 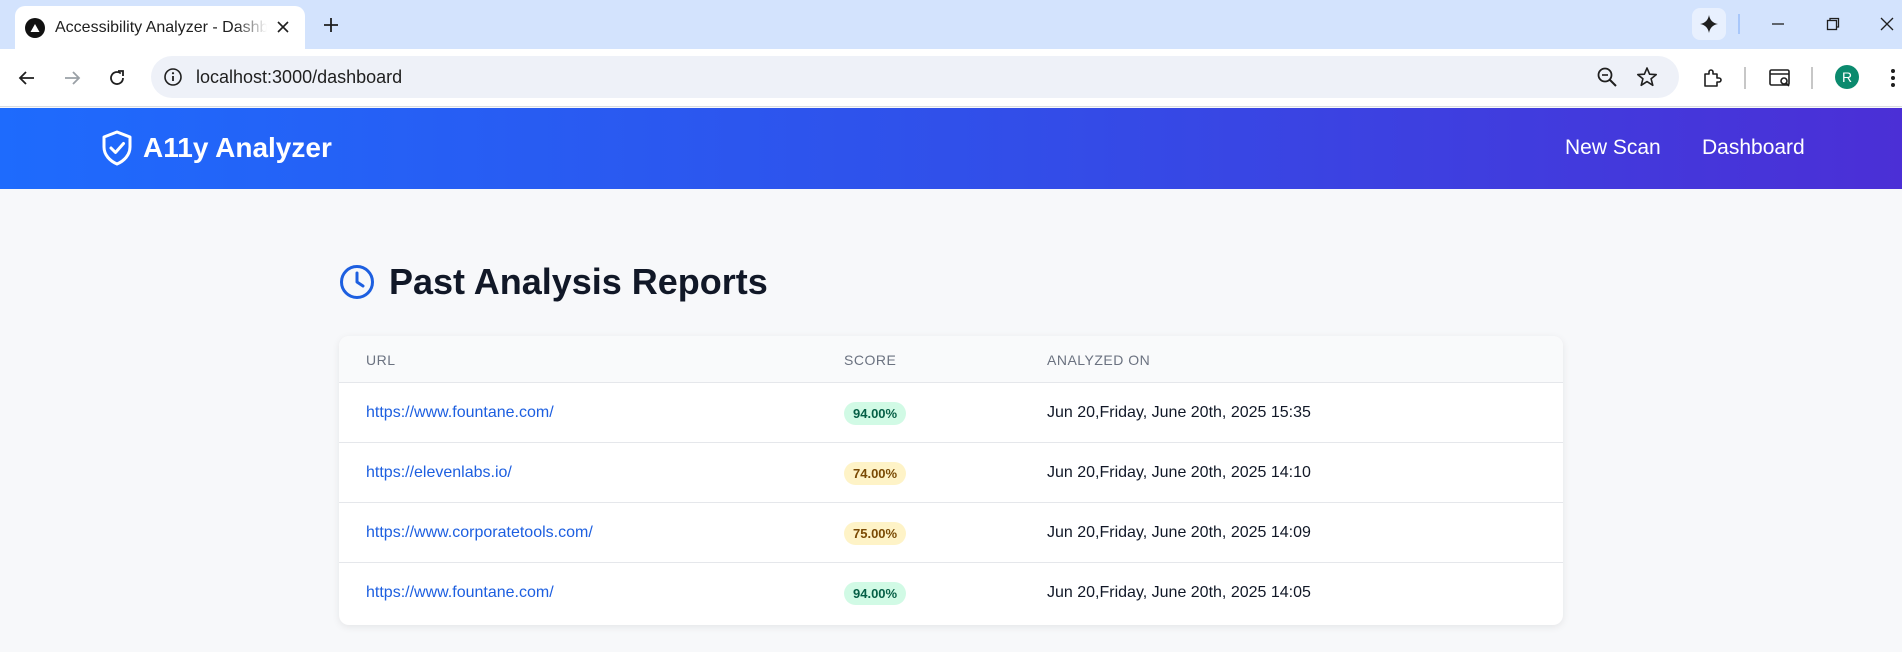 I want to click on site-info-icon, so click(x=173, y=77).